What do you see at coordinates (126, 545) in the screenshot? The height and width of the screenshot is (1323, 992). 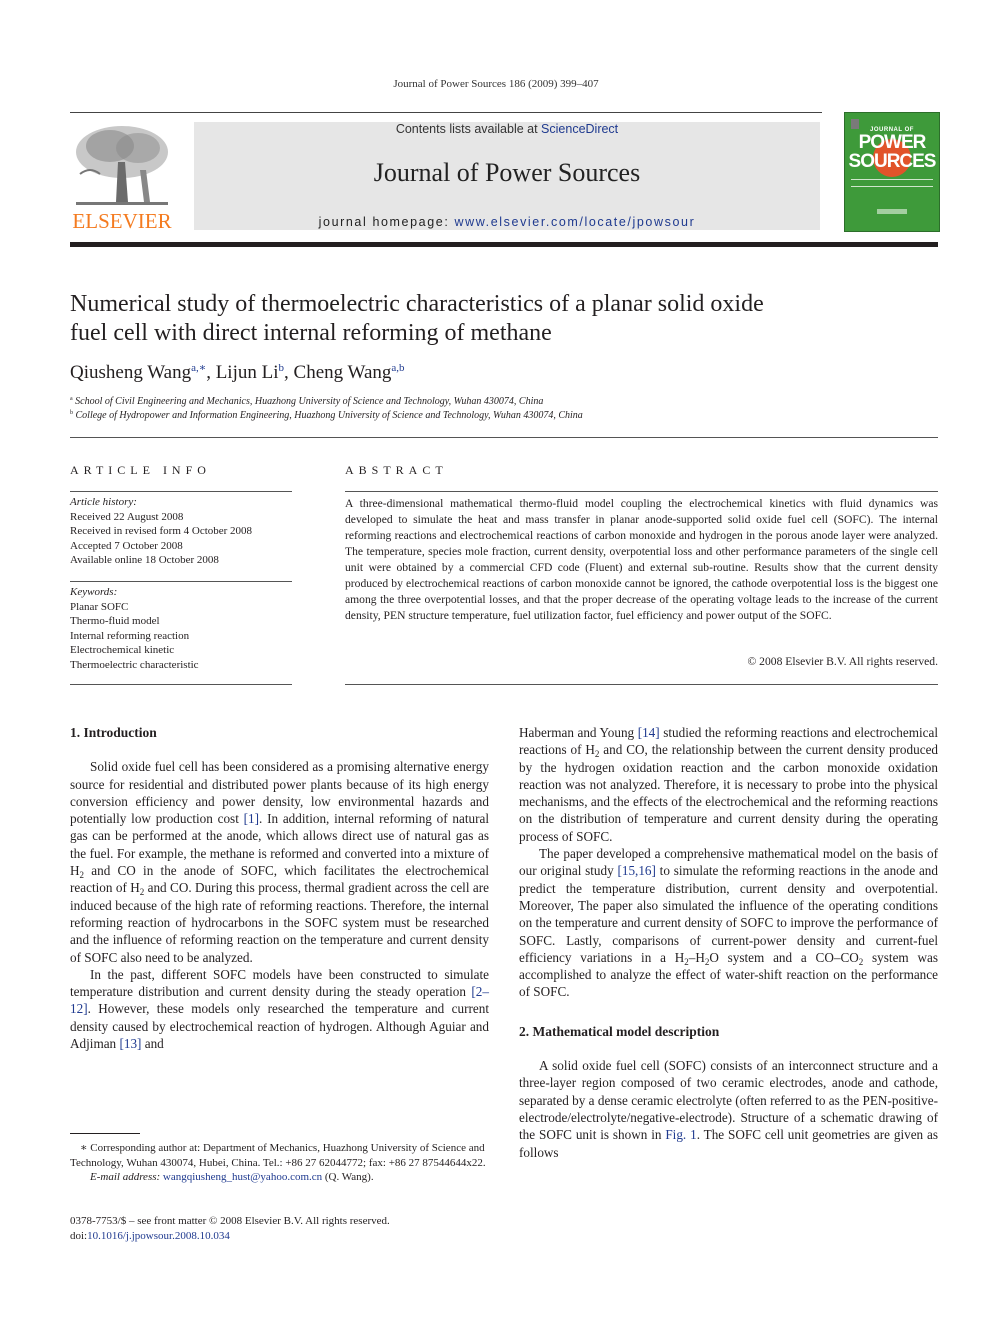 I see `history-item: Accepted 7 October 2008` at bounding box center [126, 545].